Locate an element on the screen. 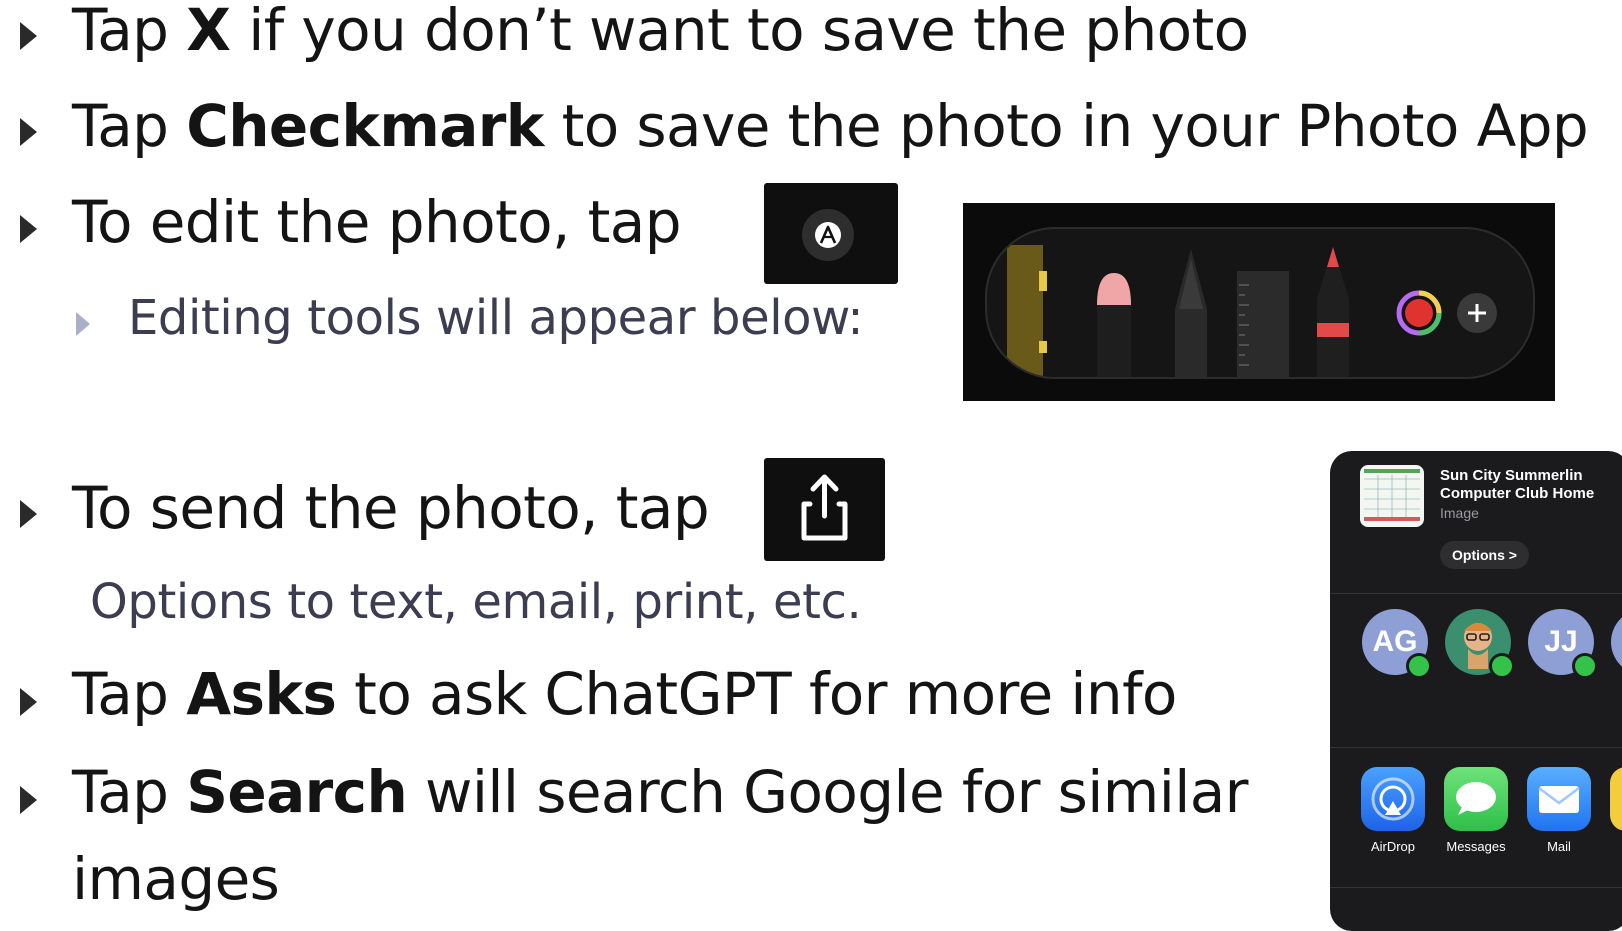 The width and height of the screenshot is (1622, 931). text: if you don’t want to save the photo is located at coordinates (739, 32).